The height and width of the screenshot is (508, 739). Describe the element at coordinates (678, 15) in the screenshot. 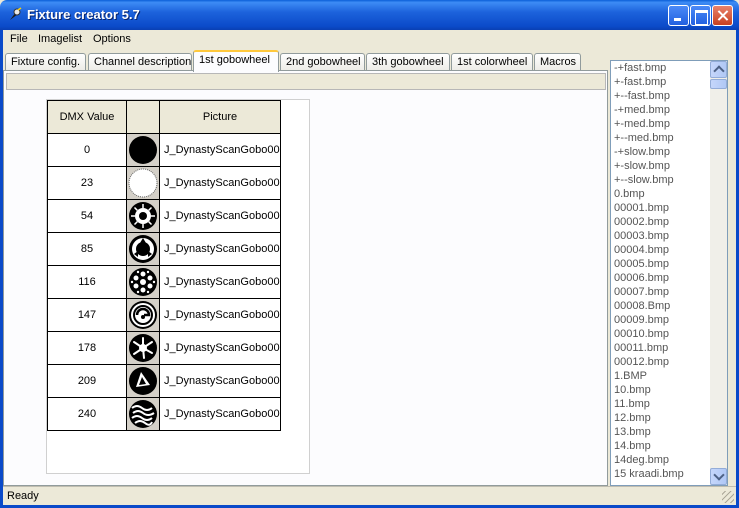

I see `minimize-button` at that location.